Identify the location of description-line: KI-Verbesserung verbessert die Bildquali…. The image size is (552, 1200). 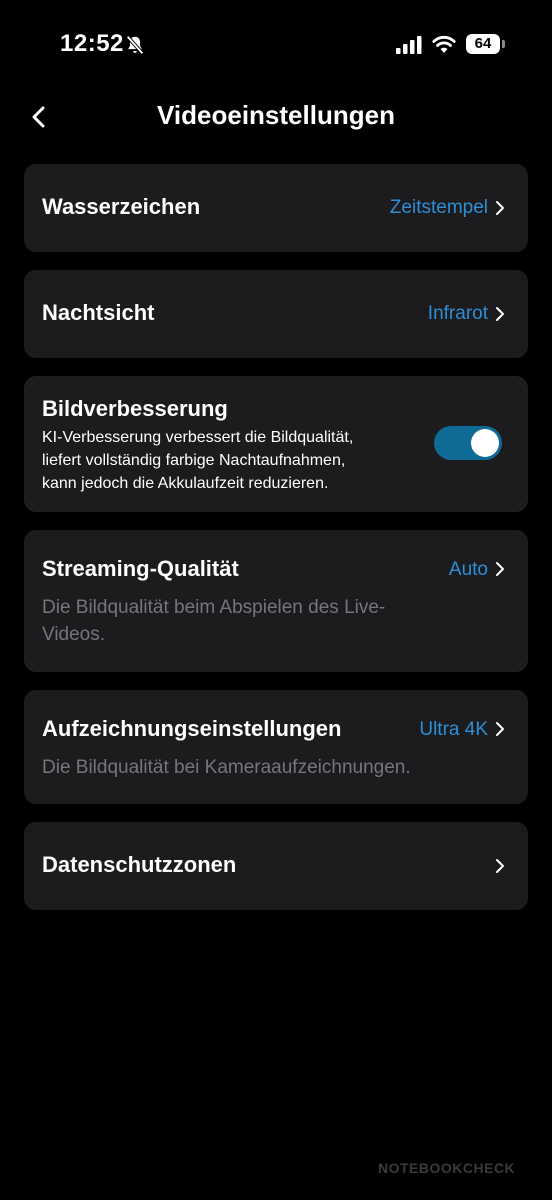
(198, 437).